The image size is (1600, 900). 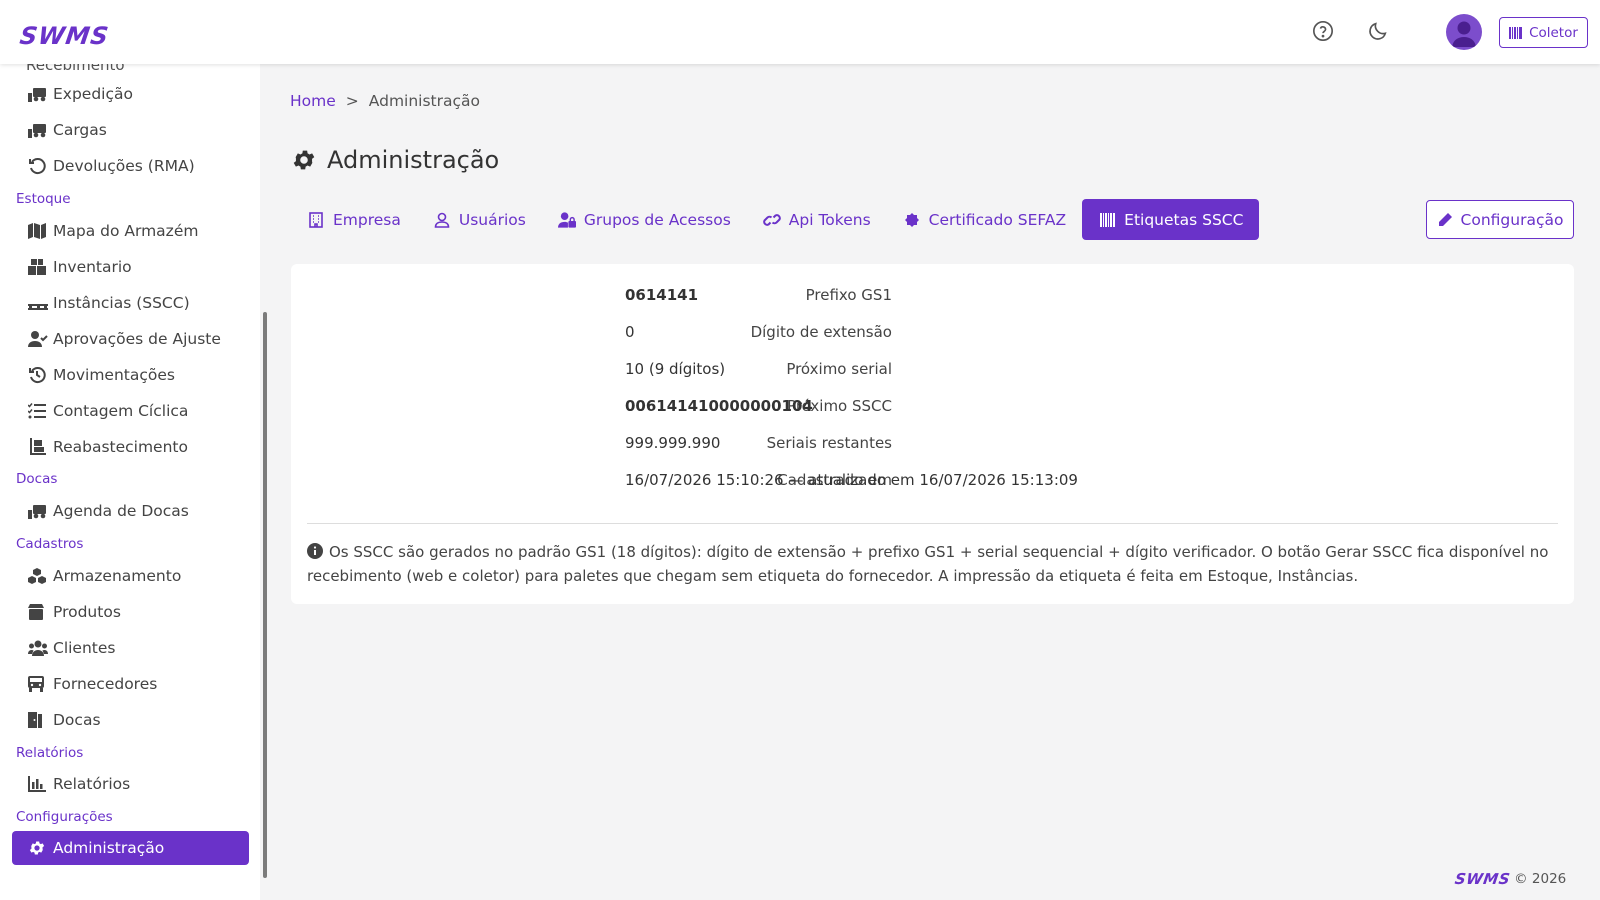 What do you see at coordinates (39, 612) in the screenshot?
I see `box-icon` at bounding box center [39, 612].